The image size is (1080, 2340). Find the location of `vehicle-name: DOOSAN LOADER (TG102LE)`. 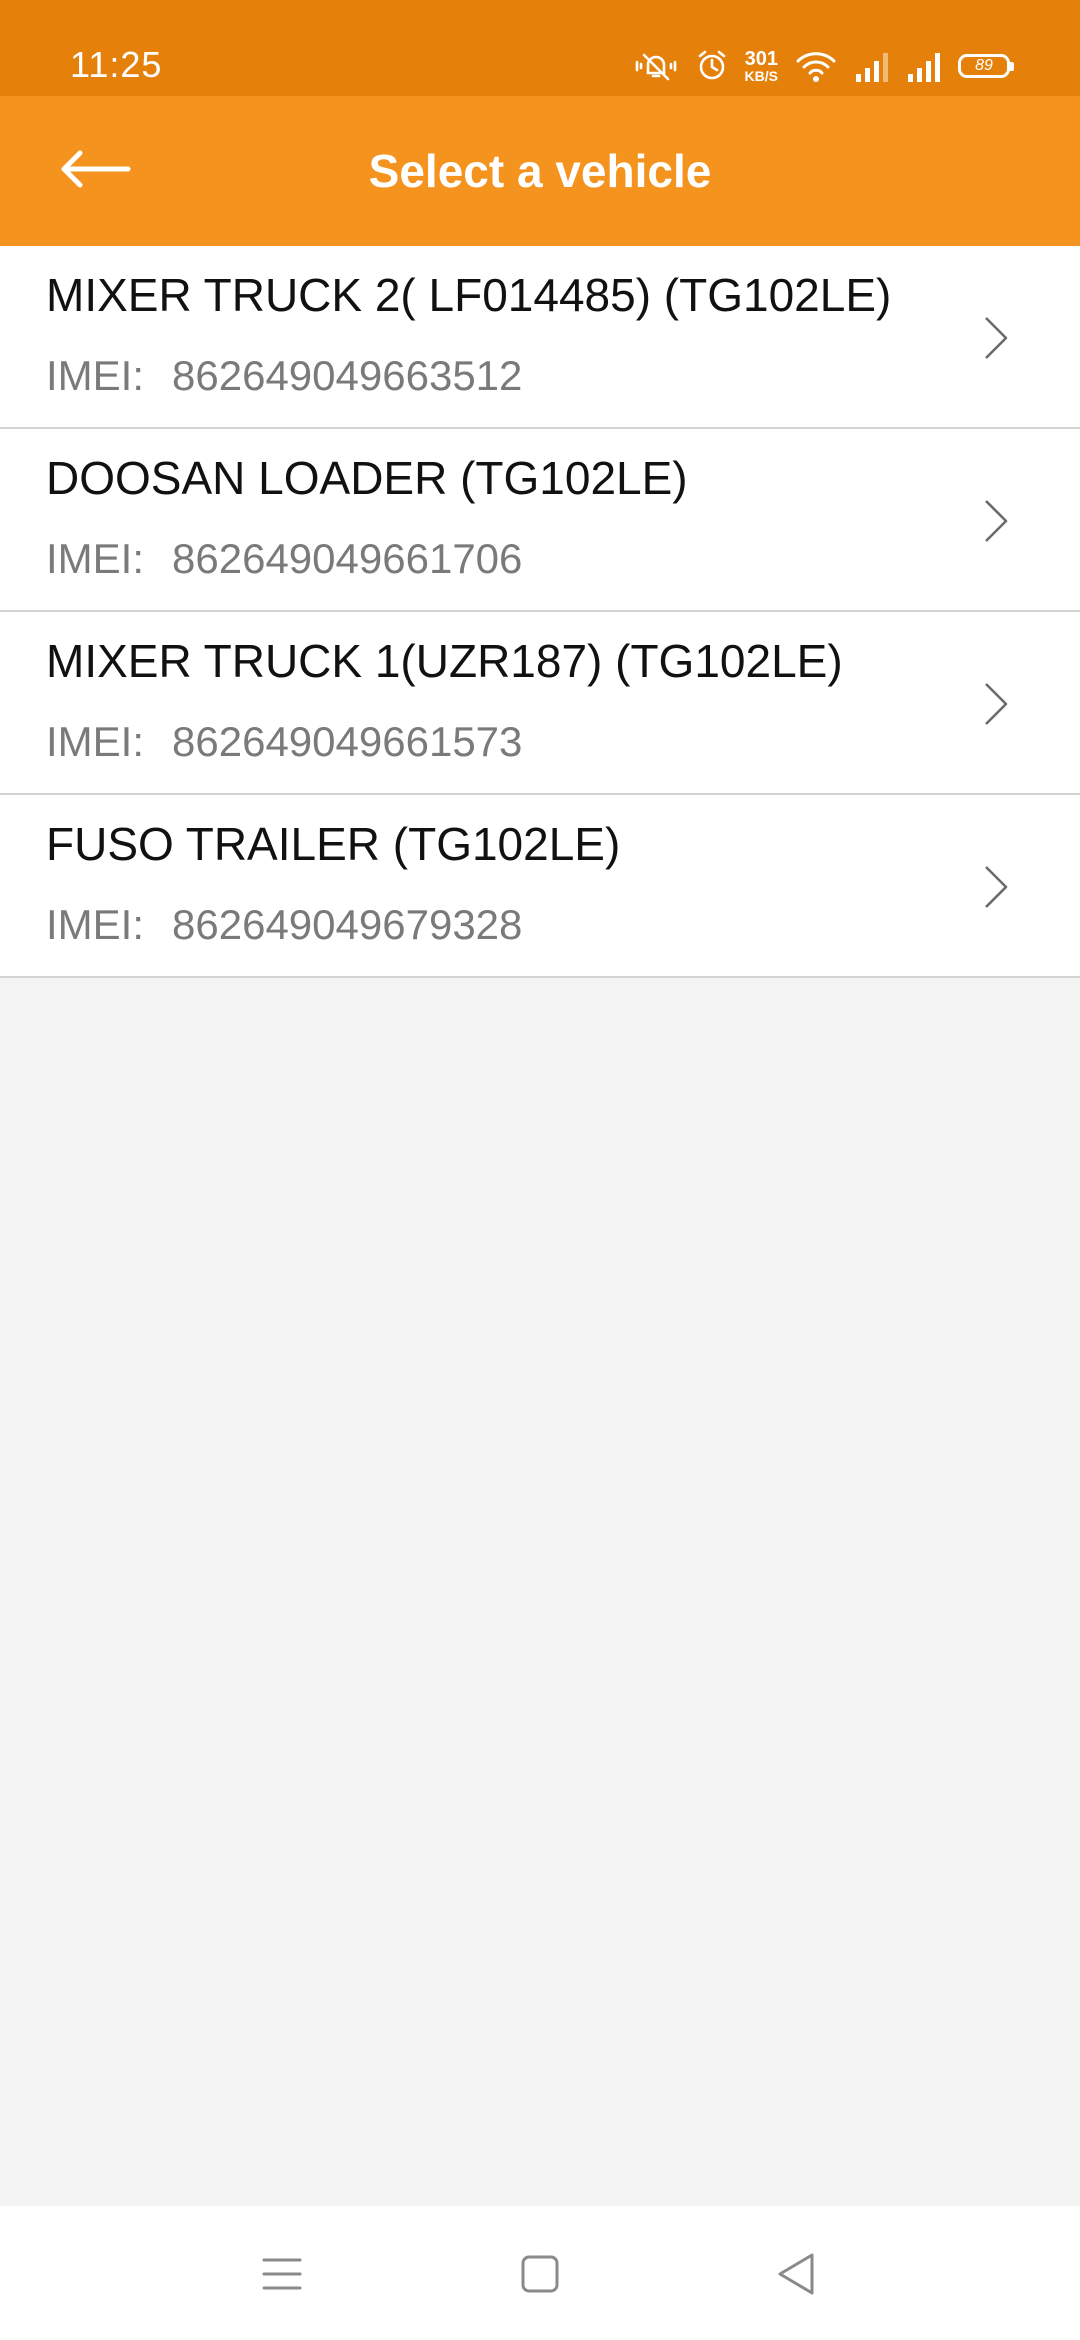

vehicle-name: DOOSAN LOADER (TG102LE) is located at coordinates (367, 478).